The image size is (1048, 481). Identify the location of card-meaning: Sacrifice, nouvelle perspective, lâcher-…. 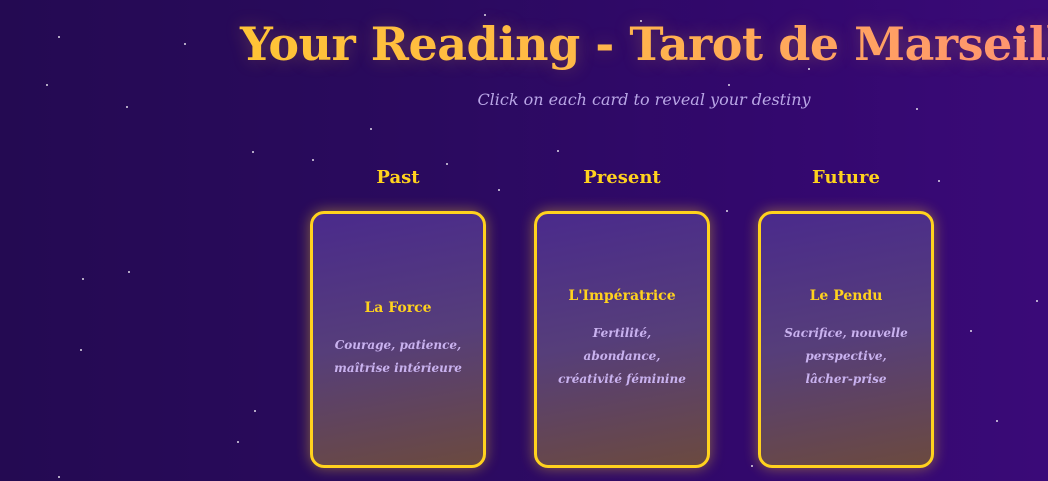
(846, 356).